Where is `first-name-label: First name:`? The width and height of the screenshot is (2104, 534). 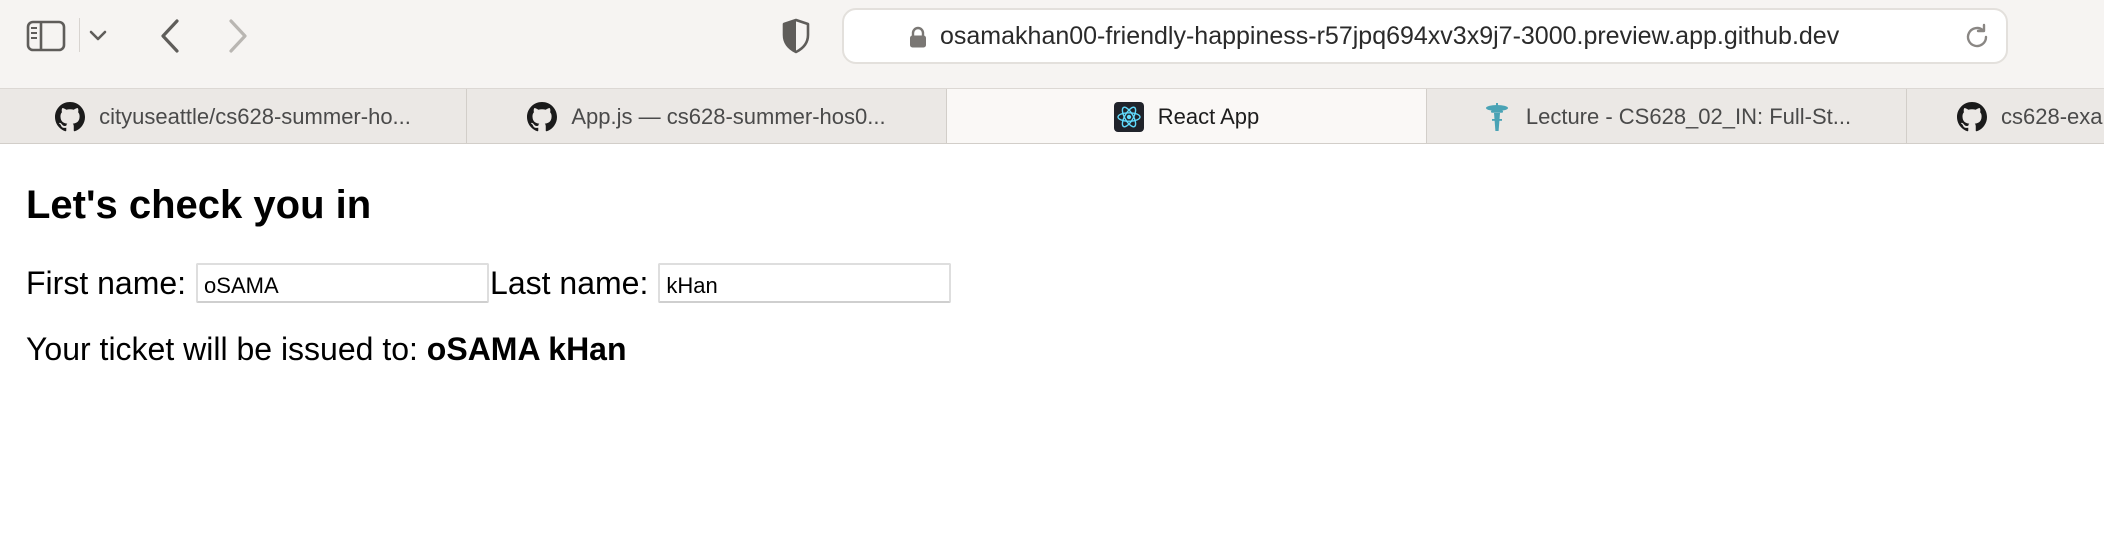 first-name-label: First name: is located at coordinates (106, 282).